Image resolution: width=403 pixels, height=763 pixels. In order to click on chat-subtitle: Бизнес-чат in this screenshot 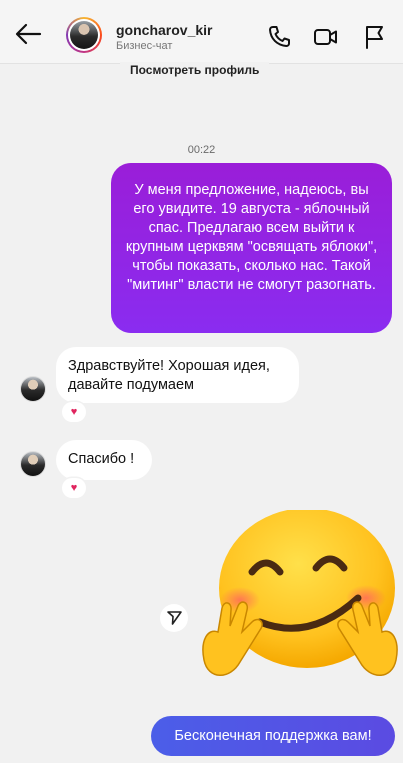, I will do `click(144, 46)`.